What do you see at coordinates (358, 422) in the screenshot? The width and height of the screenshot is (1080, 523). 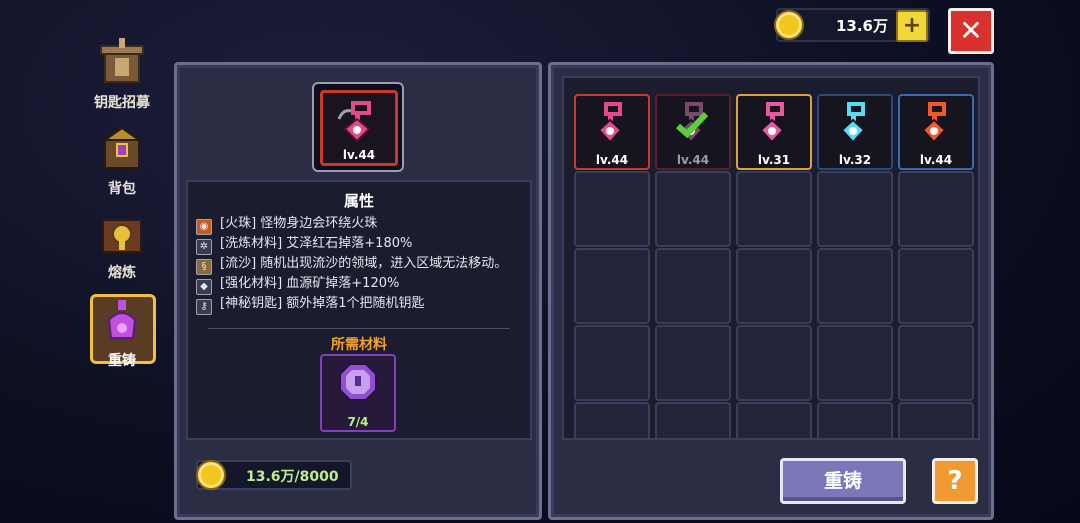 I see `material-count: 7/4` at bounding box center [358, 422].